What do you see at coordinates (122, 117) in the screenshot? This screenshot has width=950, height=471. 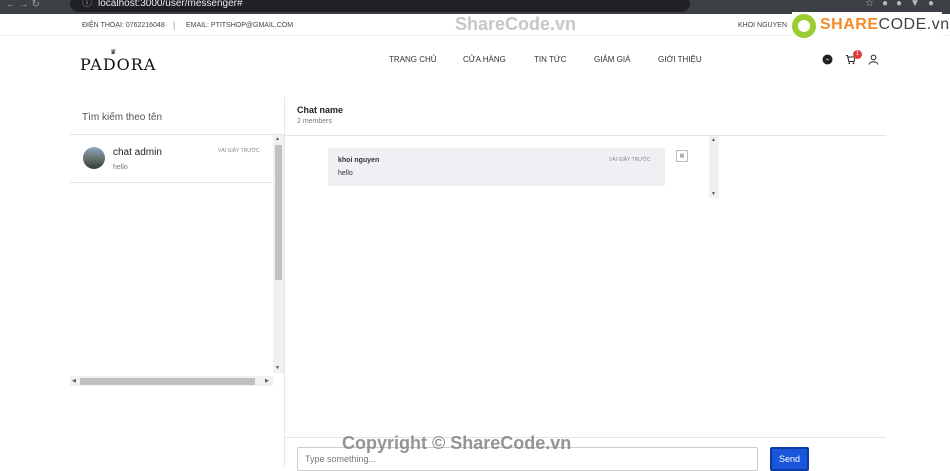 I see `search-input: Tìm kiếm theo tên` at bounding box center [122, 117].